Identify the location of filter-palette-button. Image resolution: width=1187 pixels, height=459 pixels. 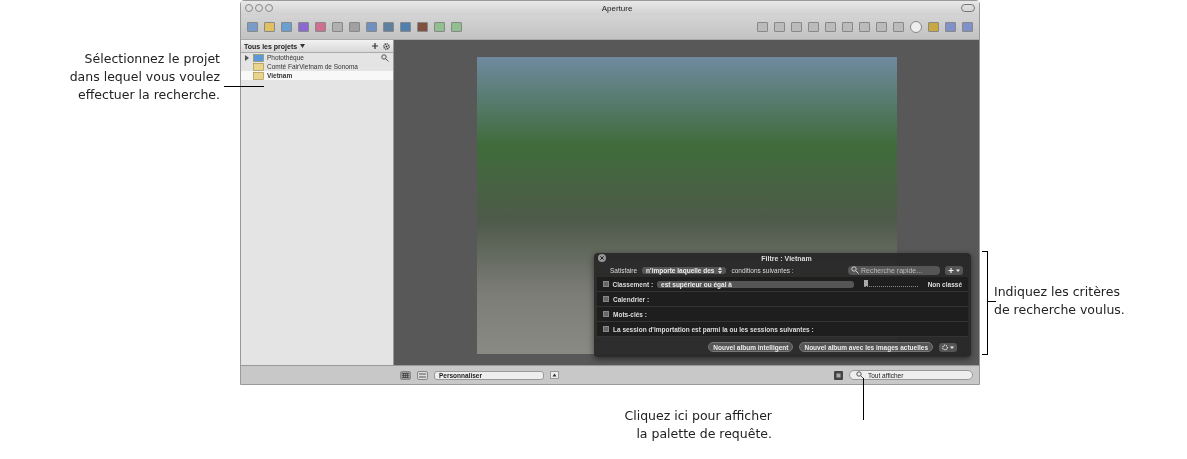
(838, 375).